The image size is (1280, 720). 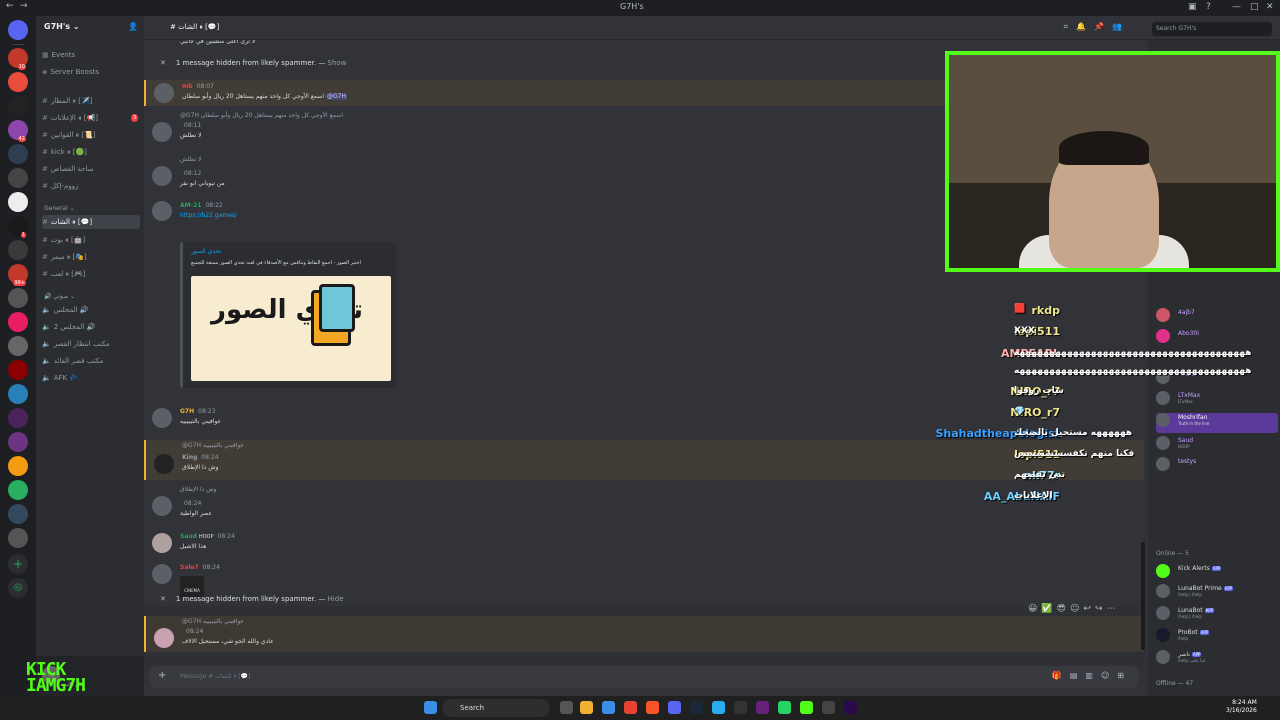 What do you see at coordinates (1208, 7) in the screenshot?
I see `help-icon: ?` at bounding box center [1208, 7].